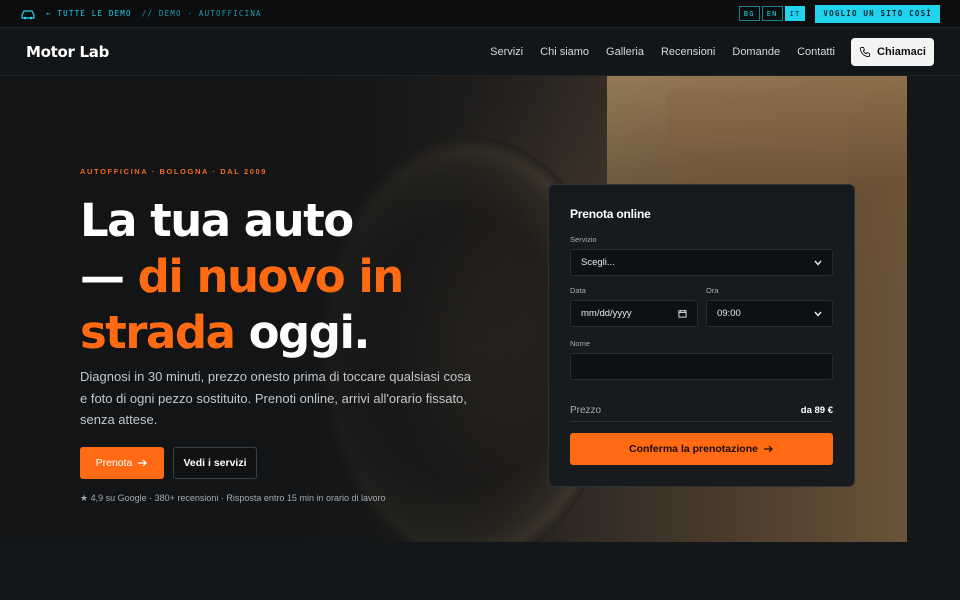  What do you see at coordinates (749, 13) in the screenshot?
I see `lang-bg: BG` at bounding box center [749, 13].